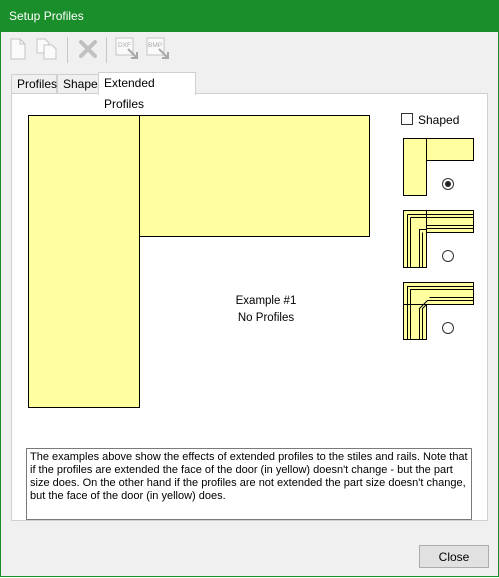 This screenshot has height=578, width=499. What do you see at coordinates (147, 91) in the screenshot?
I see `tab-extended-profiles: Extended Profiles` at bounding box center [147, 91].